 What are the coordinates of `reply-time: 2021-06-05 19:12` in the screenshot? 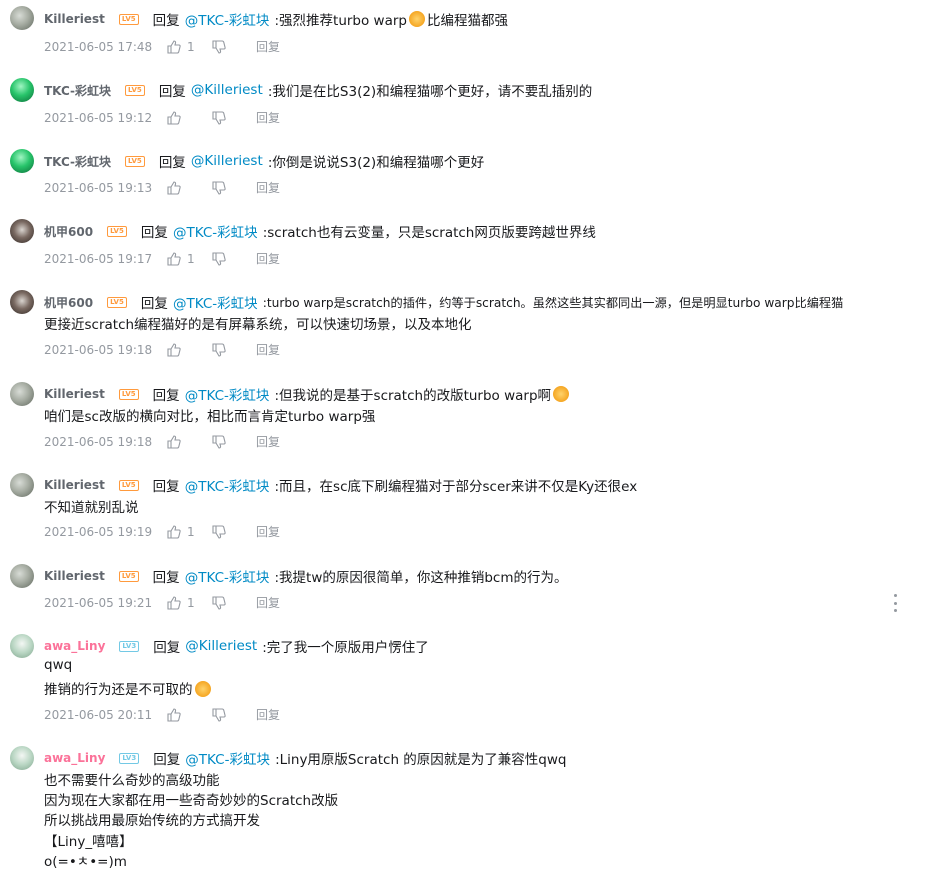 It's located at (98, 117).